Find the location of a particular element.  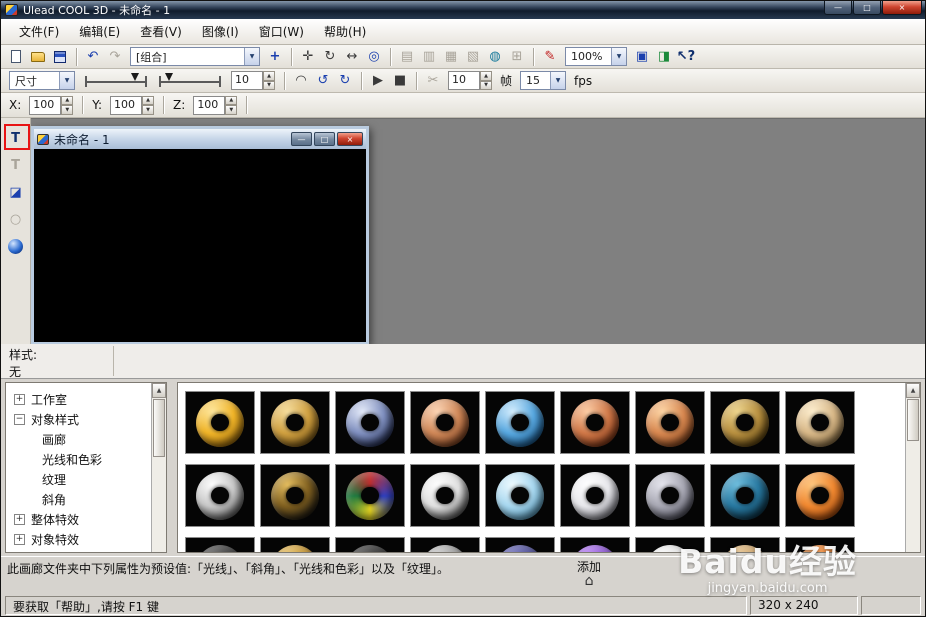

tree-toggle-icon: − is located at coordinates (19, 419).